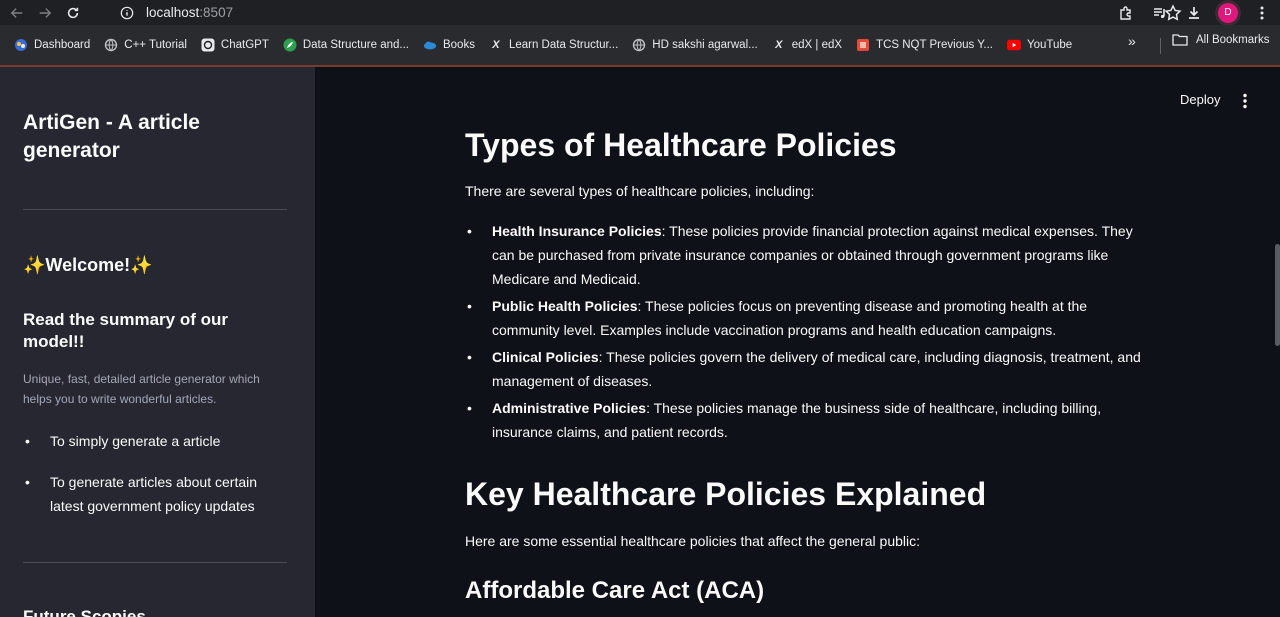  I want to click on policy-name: Clinical Policies, so click(545, 357).